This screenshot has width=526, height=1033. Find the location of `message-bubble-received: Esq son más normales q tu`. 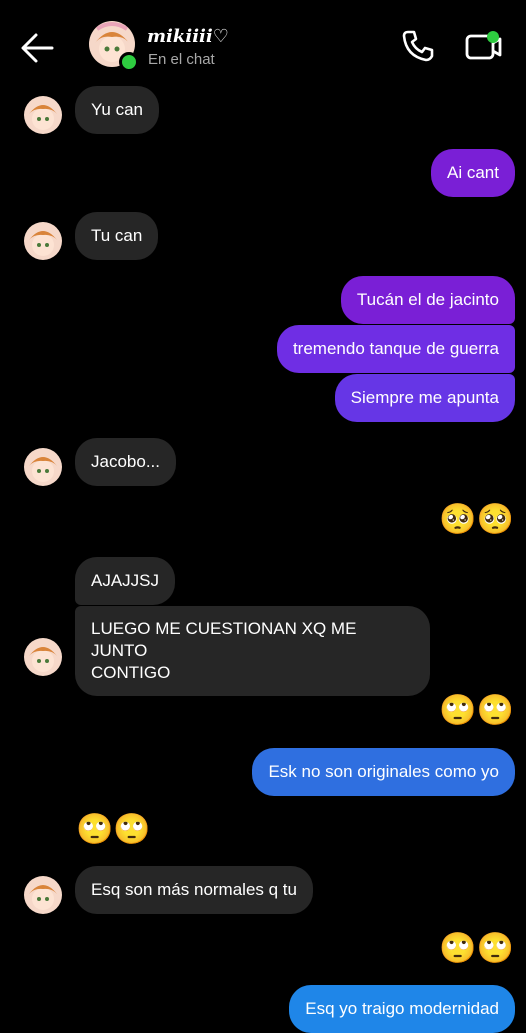

message-bubble-received: Esq son más normales q tu is located at coordinates (194, 890).